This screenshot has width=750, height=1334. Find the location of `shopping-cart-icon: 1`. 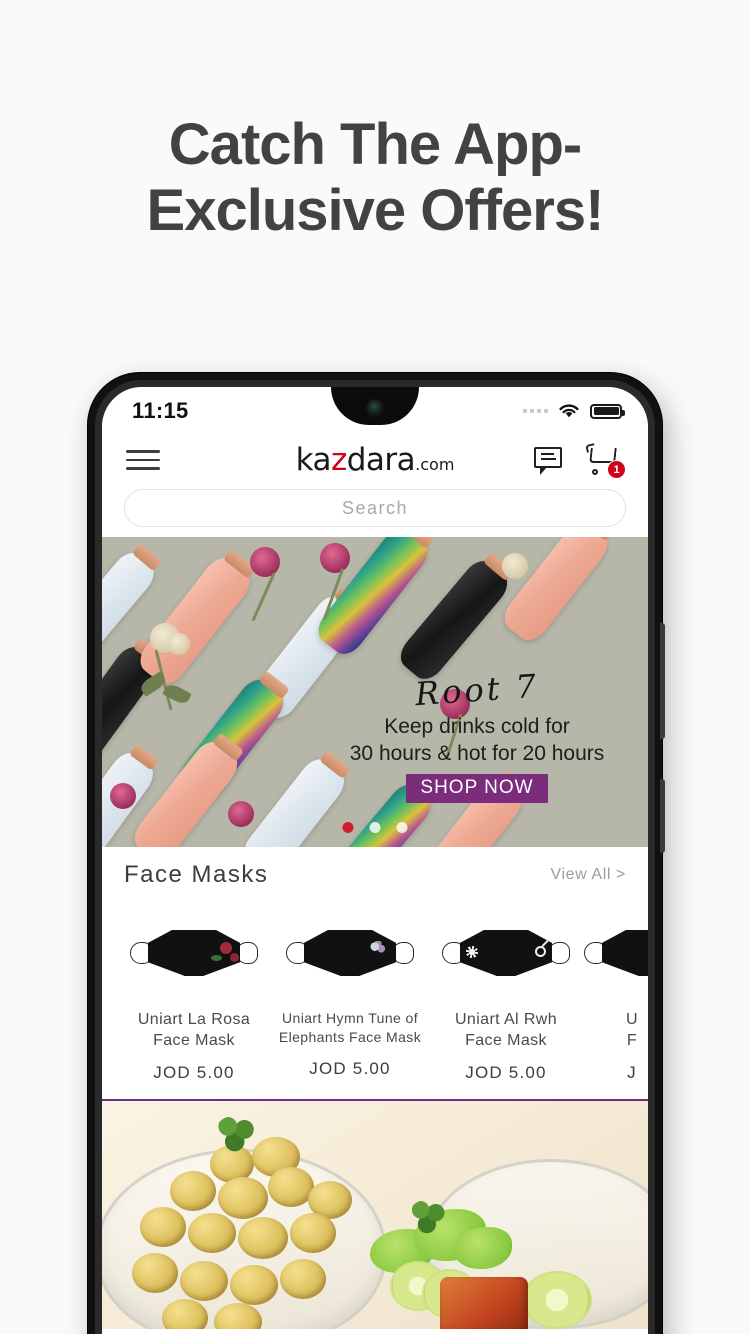

shopping-cart-icon: 1 is located at coordinates (605, 461).